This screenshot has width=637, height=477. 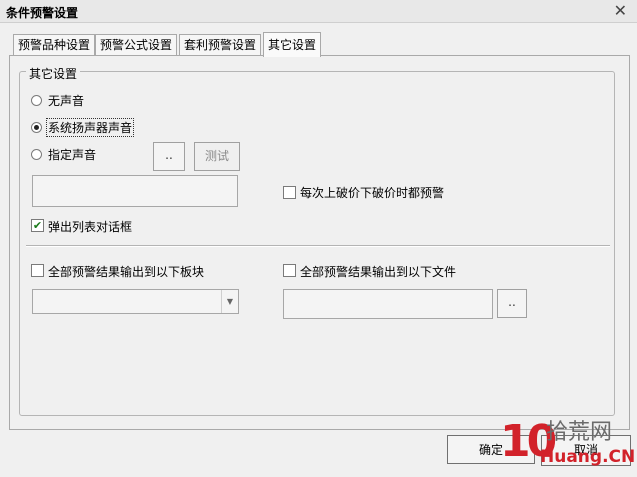 I want to click on file-path-field, so click(x=388, y=304).